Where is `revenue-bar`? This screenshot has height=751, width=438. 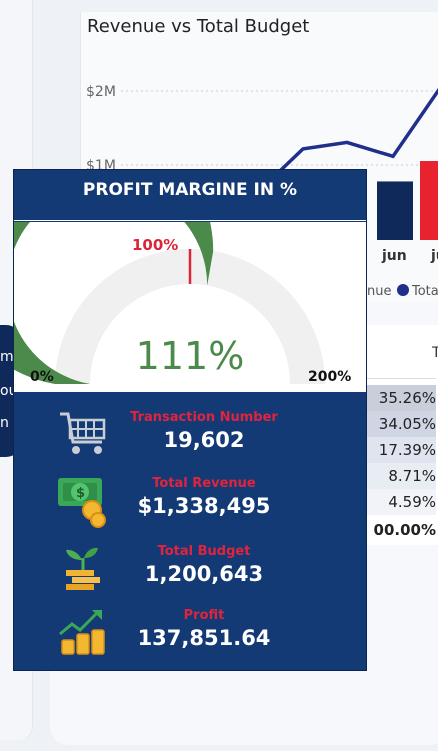
revenue-bar is located at coordinates (429, 200).